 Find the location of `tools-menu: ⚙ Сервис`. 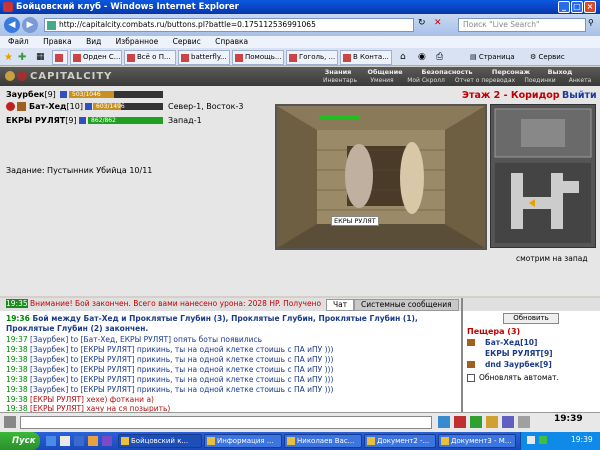

tools-menu: ⚙ Сервис is located at coordinates (547, 57).